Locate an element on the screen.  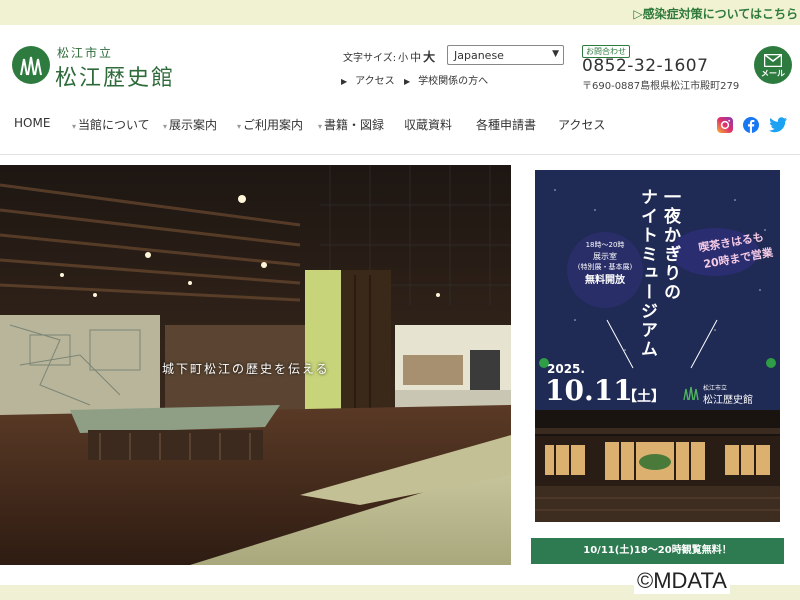
mail-button: メール is located at coordinates (773, 65).